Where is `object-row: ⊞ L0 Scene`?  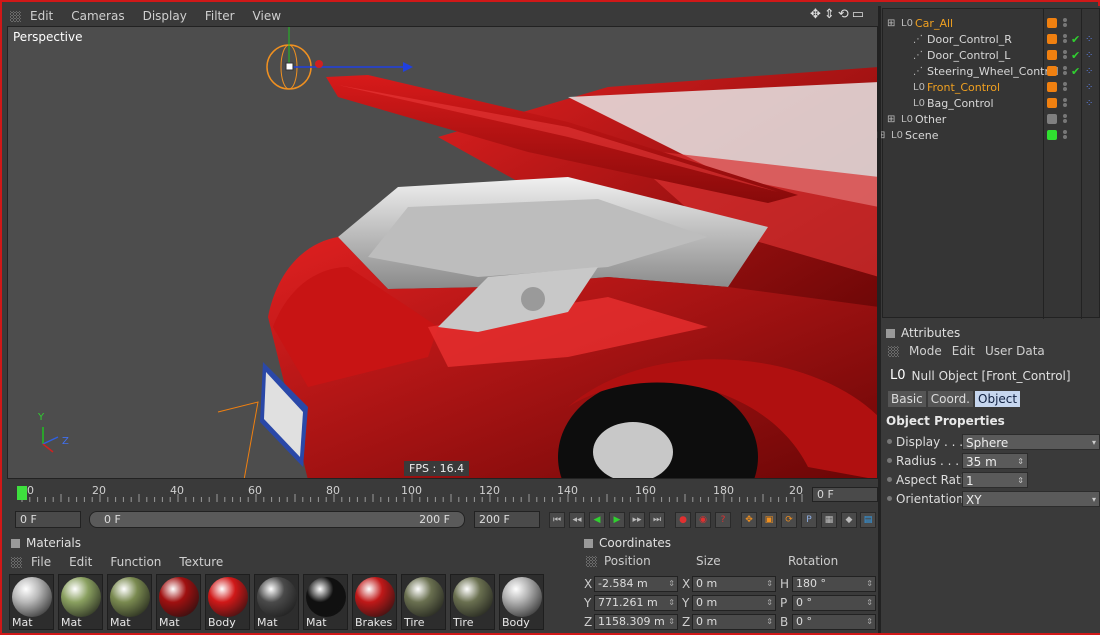
object-row: ⊞ L0 Scene is located at coordinates (988, 135).